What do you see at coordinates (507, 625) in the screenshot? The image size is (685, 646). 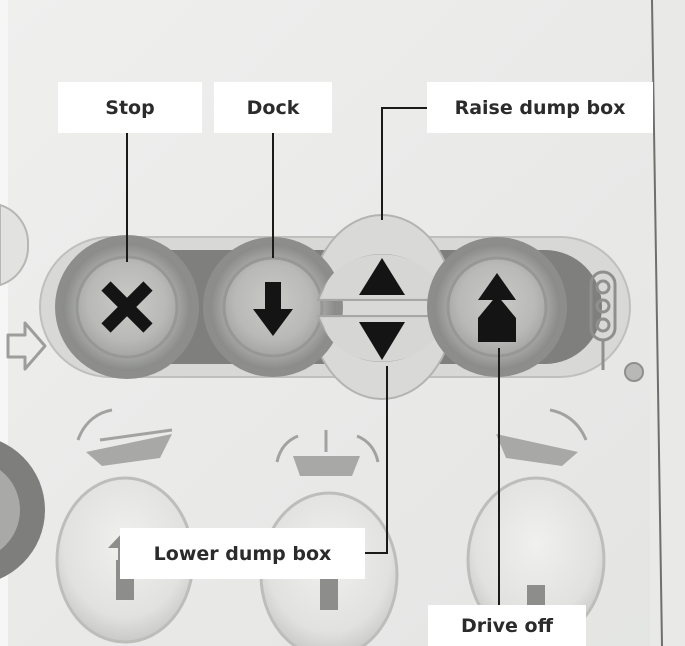 I see `drive-off-callout-label: Drive off` at bounding box center [507, 625].